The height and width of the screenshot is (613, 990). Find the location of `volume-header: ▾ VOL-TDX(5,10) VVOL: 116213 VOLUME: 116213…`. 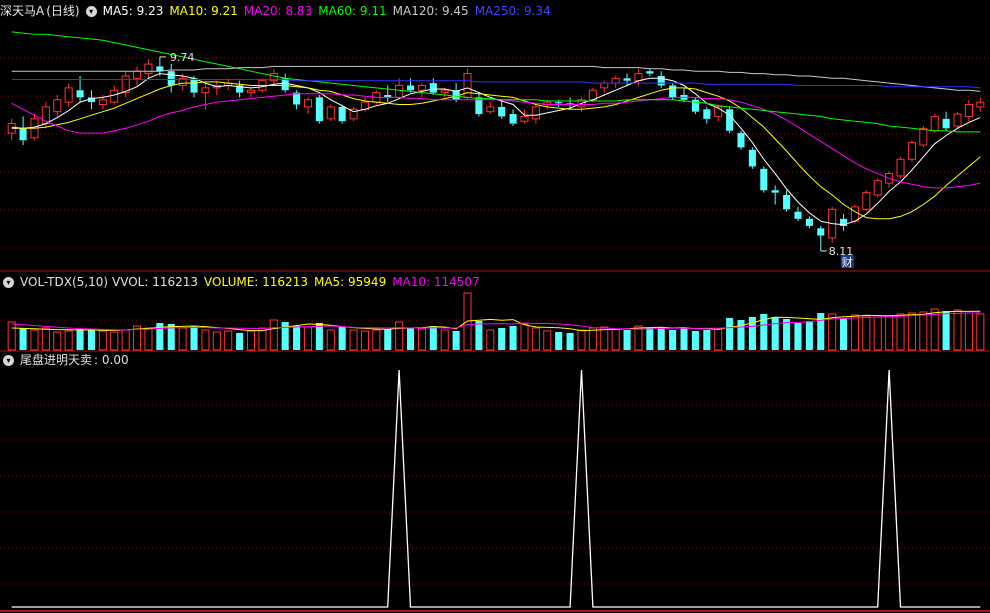

volume-header: ▾ VOL-TDX(5,10) VVOL: 116213 VOLUME: 116213… is located at coordinates (243, 282).